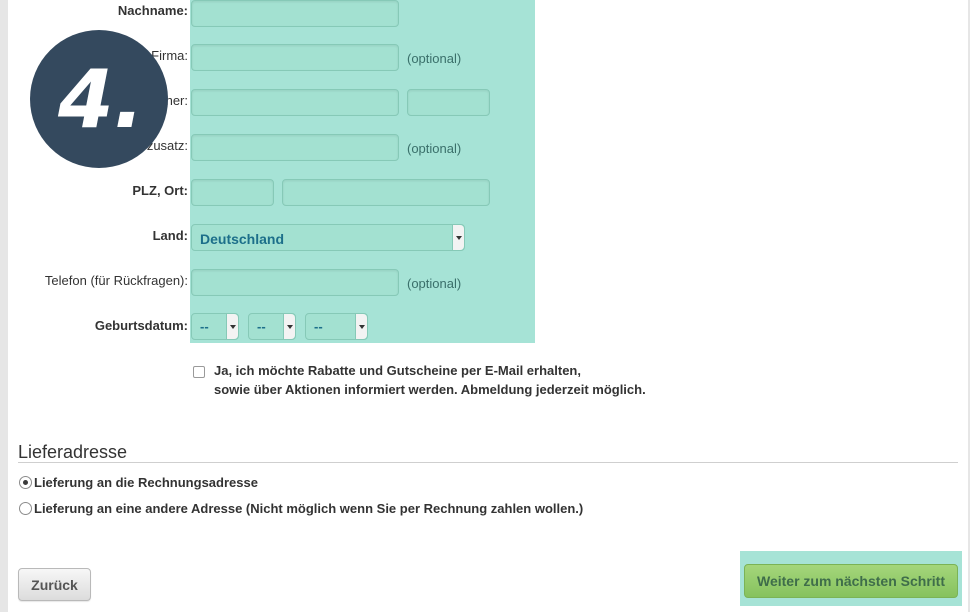  I want to click on radio-delivery-other-address, so click(25, 508).